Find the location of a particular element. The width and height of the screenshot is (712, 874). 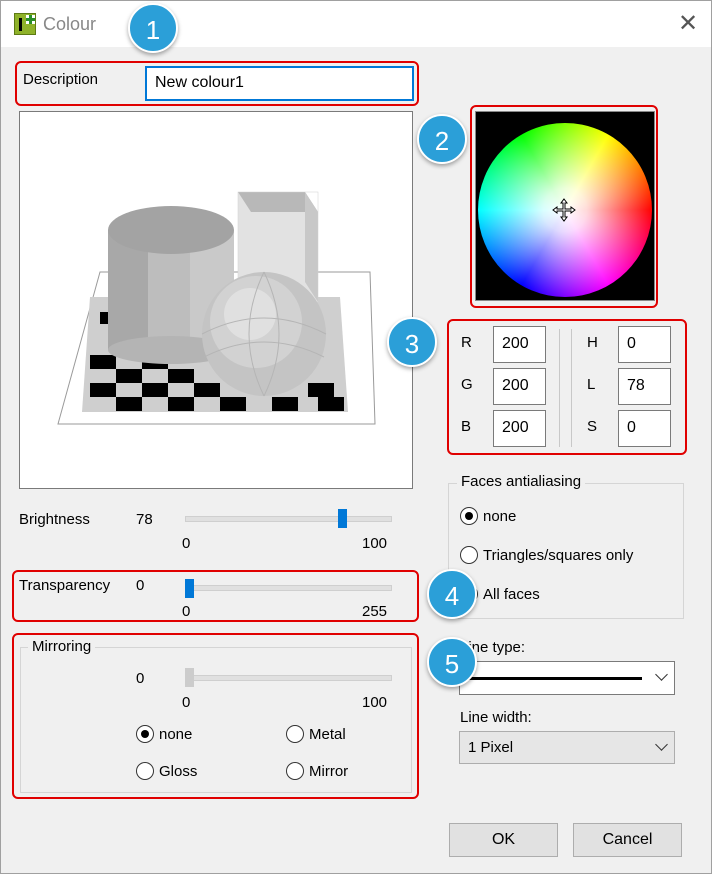

faces-antialiasing-title: Faces antialiasing is located at coordinates (521, 481).